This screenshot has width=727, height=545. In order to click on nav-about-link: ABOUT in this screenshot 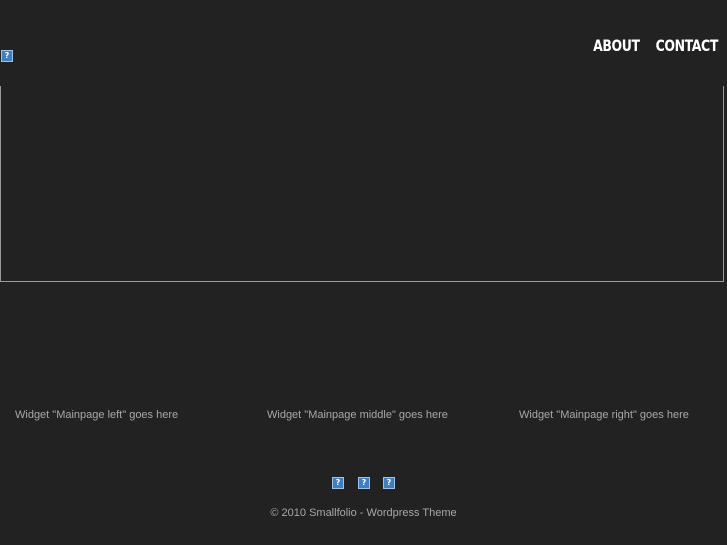, I will do `click(617, 45)`.